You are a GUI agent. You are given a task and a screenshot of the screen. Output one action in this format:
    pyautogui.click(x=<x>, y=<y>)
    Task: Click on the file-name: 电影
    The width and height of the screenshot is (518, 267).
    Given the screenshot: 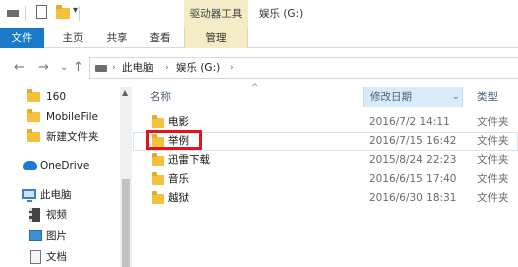 What is the action you would take?
    pyautogui.click(x=178, y=122)
    